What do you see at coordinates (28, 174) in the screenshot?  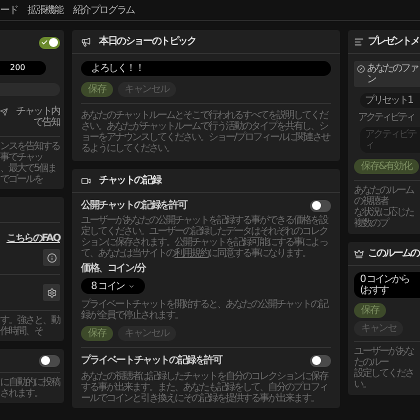 I see `description-text: 、最大で5個までゴールを` at bounding box center [28, 174].